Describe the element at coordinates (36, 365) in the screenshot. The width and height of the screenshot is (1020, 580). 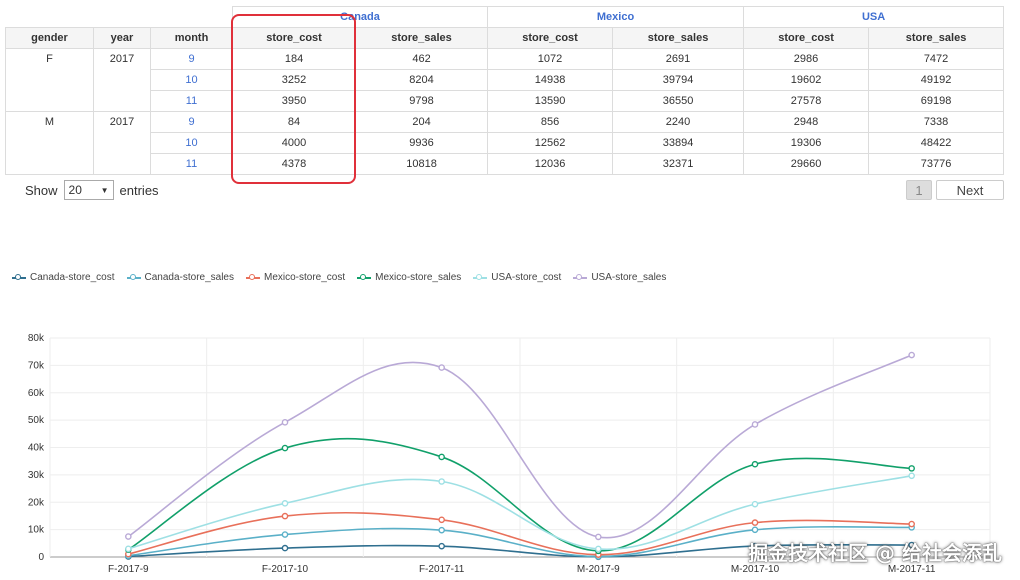
I see `y-tick-label: 70k` at that location.